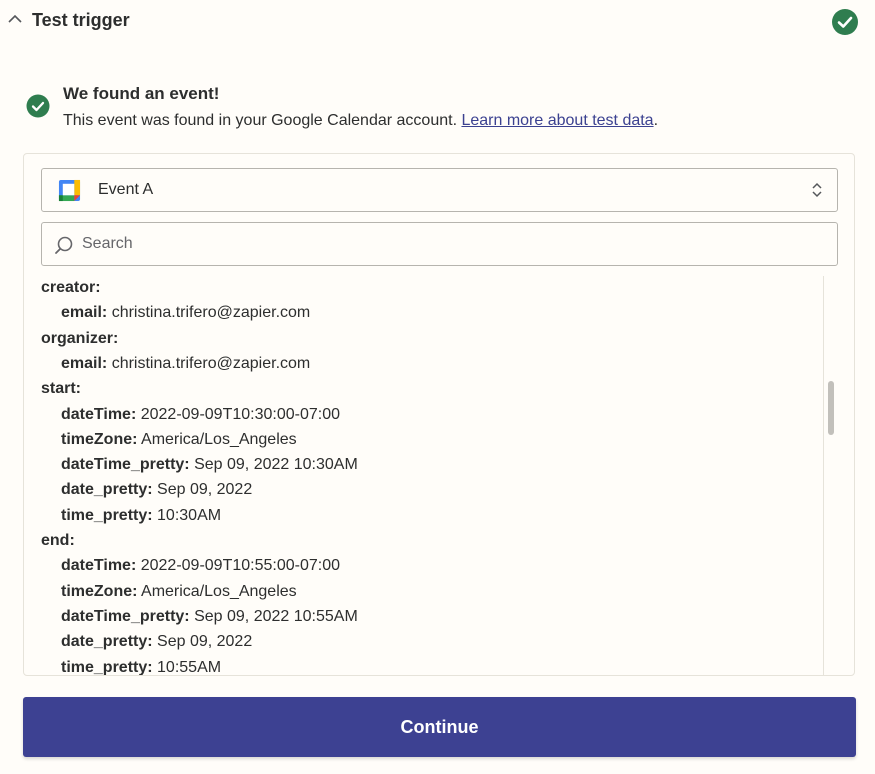  I want to click on field-key: creator:, so click(71, 287).